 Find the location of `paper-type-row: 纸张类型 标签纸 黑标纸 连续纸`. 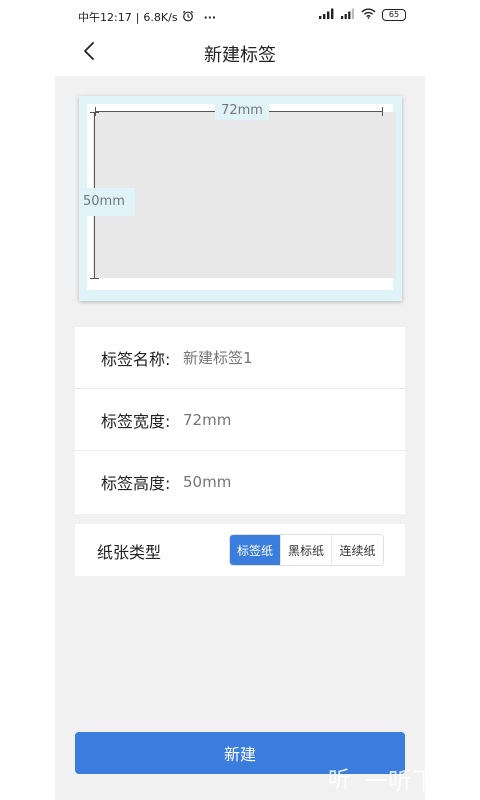

paper-type-row: 纸张类型 标签纸 黑标纸 连续纸 is located at coordinates (240, 550).